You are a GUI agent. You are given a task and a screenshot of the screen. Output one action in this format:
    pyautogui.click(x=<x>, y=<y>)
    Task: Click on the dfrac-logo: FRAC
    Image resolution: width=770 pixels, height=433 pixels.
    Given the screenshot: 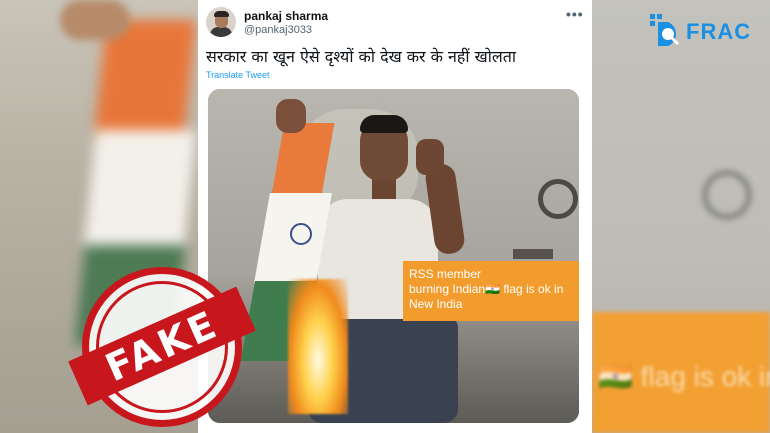 What is the action you would take?
    pyautogui.click(x=705, y=31)
    